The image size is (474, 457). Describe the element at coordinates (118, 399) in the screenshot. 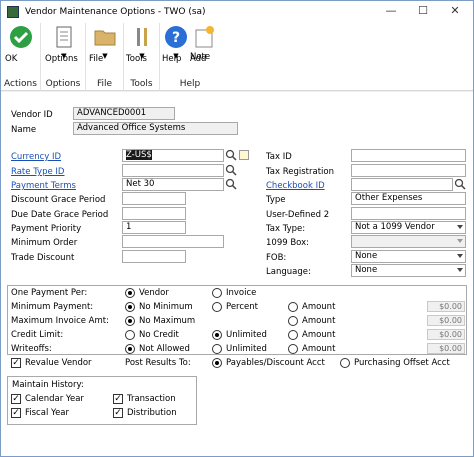

I see `transaction-checkbox: ✓` at that location.